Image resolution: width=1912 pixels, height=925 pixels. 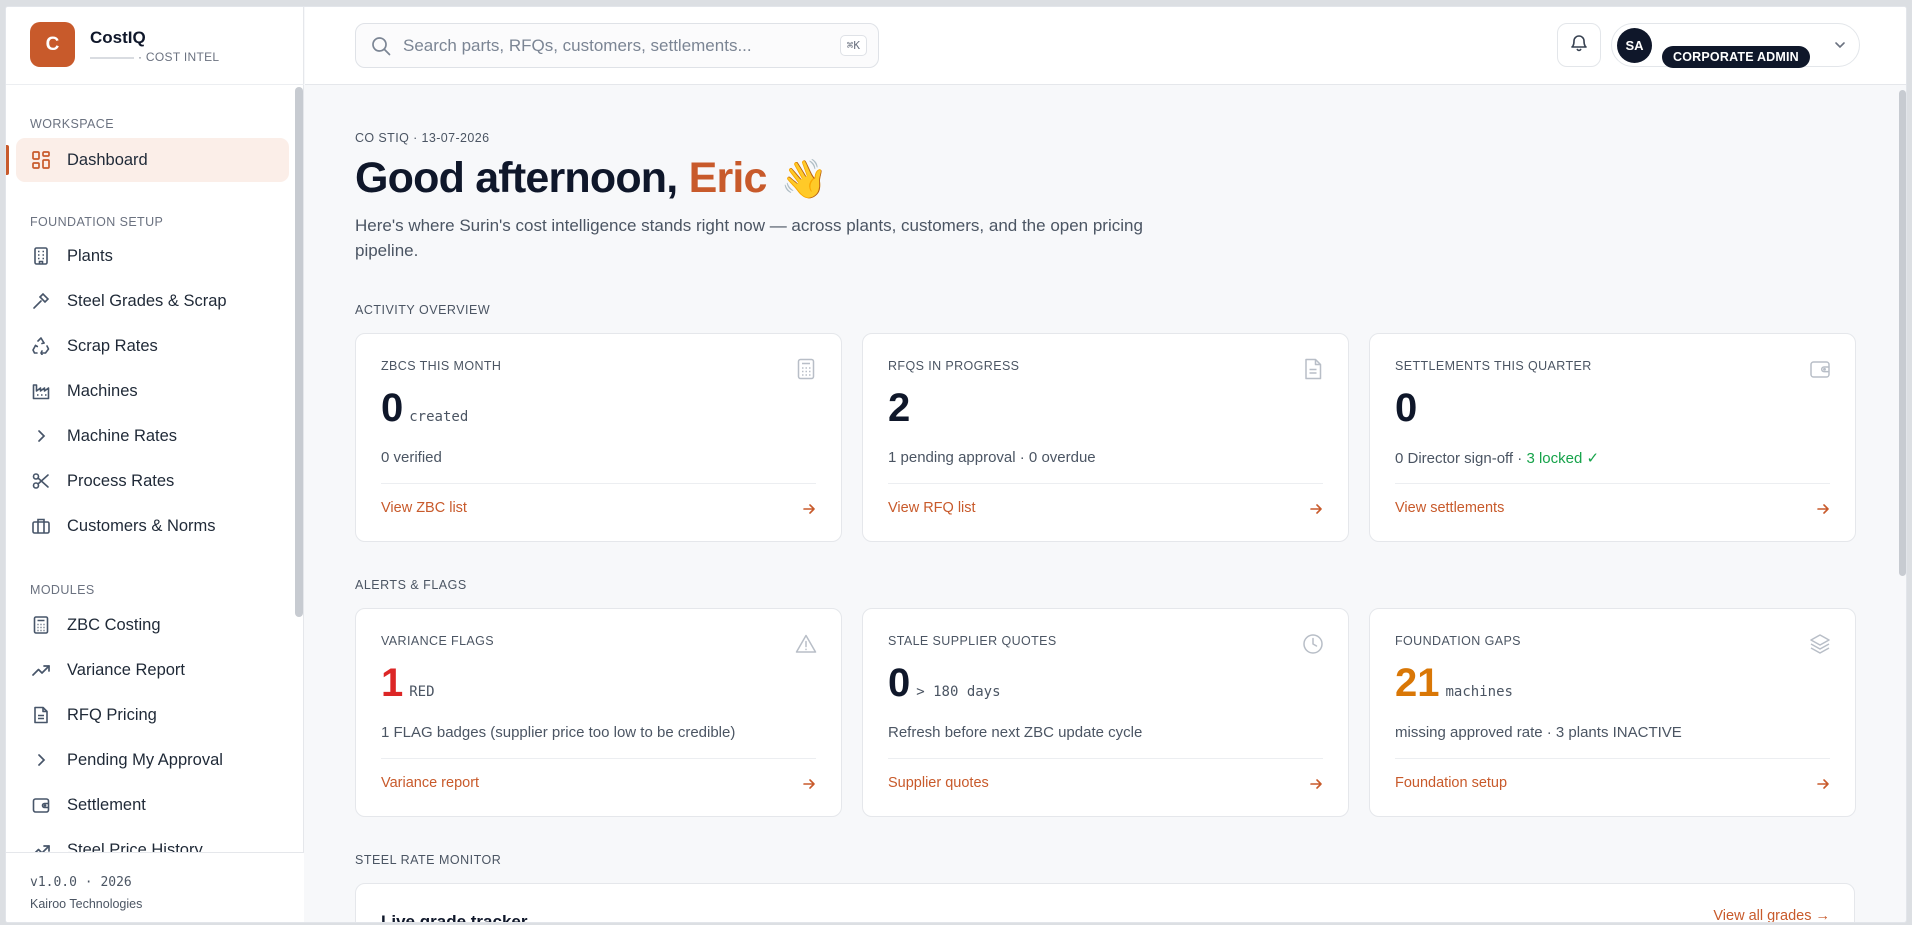 What do you see at coordinates (1417, 683) in the screenshot?
I see `card-value: 21` at bounding box center [1417, 683].